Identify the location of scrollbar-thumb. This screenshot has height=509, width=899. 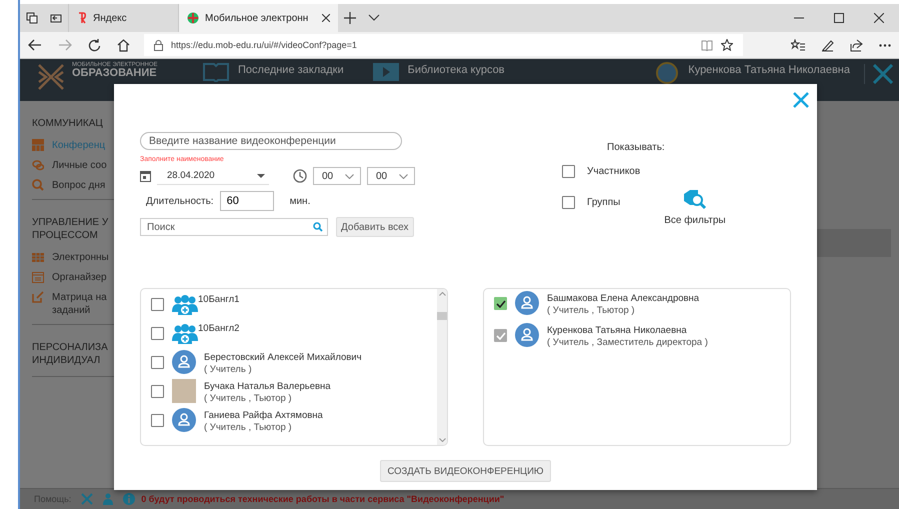
(442, 316).